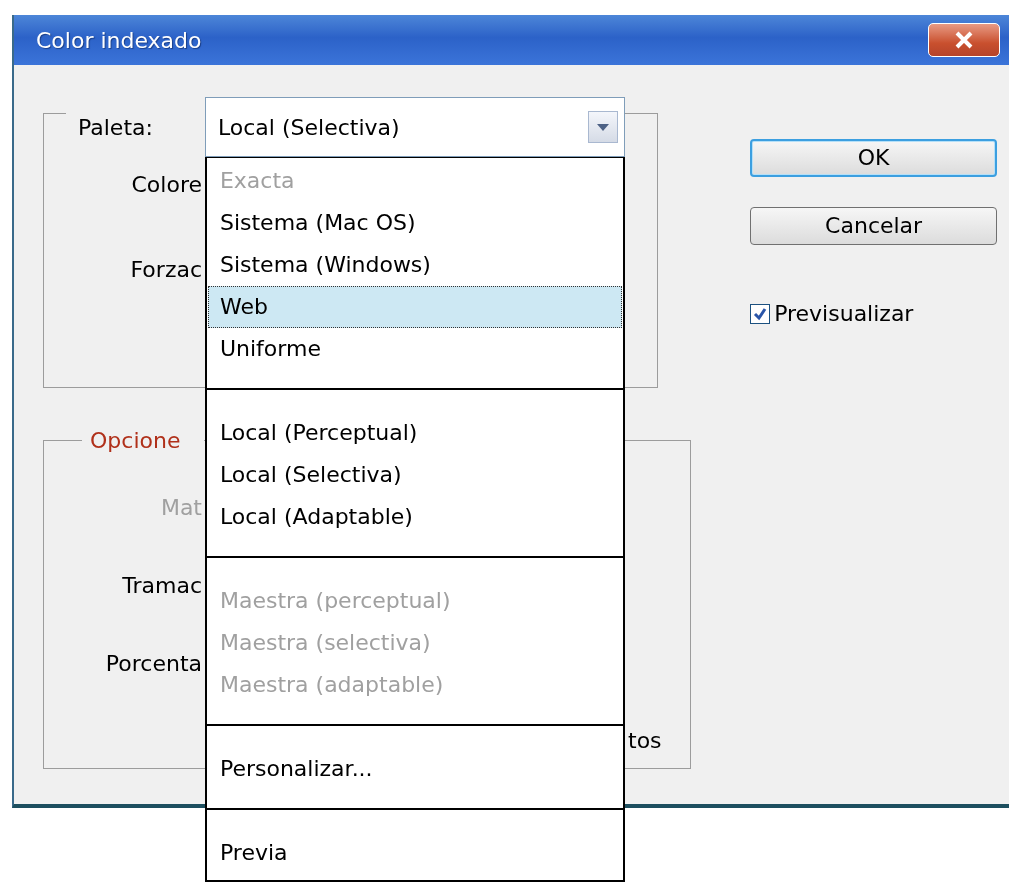  I want to click on dropdown-option: Uniforme, so click(414, 349).